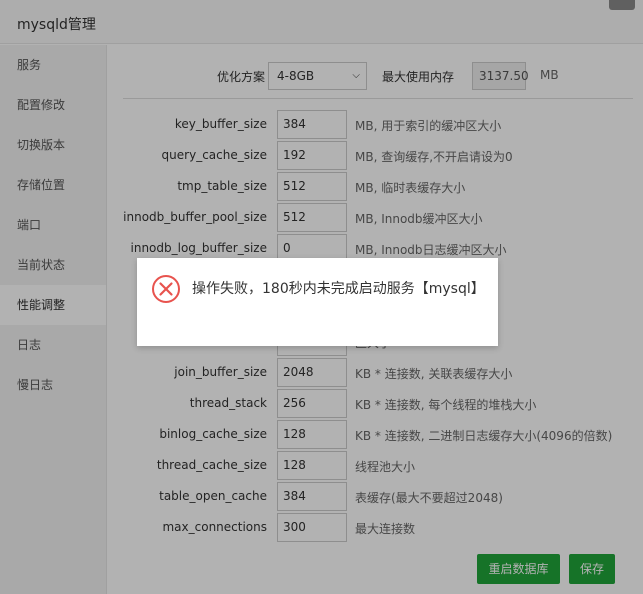  Describe the element at coordinates (166, 289) in the screenshot. I see `error-circle-icon` at that location.